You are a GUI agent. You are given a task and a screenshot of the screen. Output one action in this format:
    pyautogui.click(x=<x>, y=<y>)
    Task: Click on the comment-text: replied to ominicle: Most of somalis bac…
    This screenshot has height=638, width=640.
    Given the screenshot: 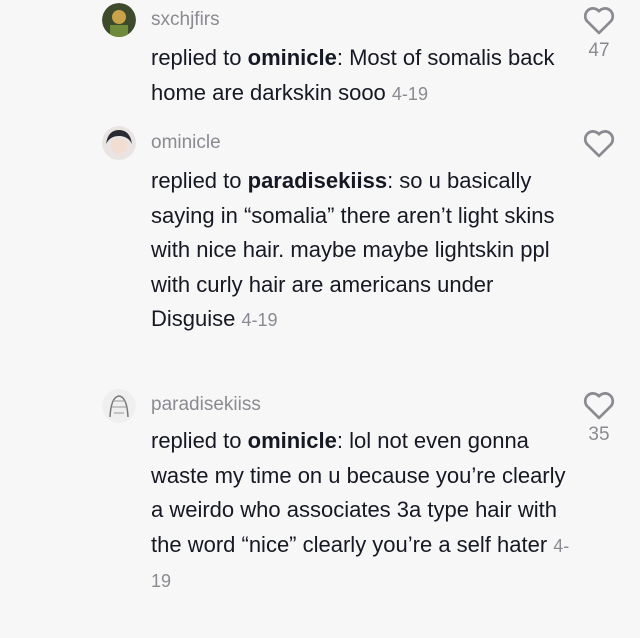 What is the action you would take?
    pyautogui.click(x=361, y=76)
    